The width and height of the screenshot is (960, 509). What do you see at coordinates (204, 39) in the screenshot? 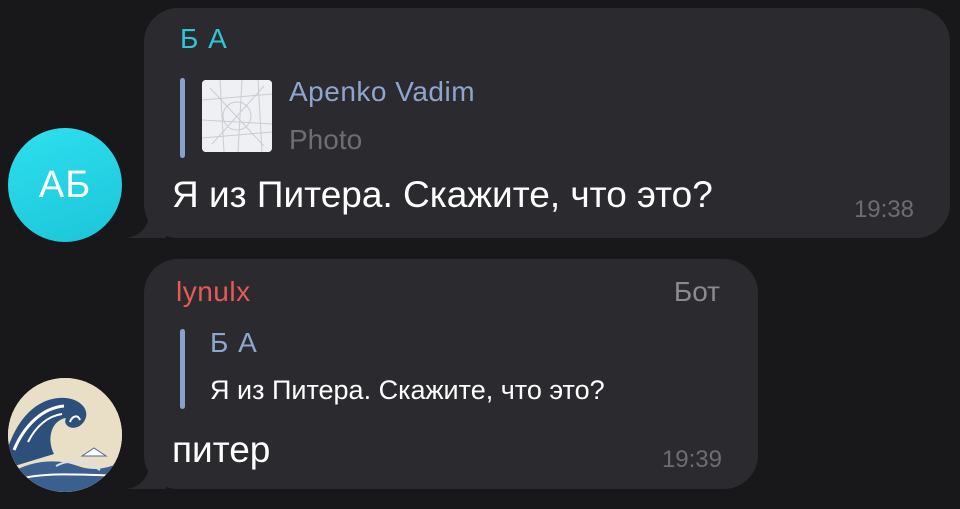
I see `sender-name: Б А` at bounding box center [204, 39].